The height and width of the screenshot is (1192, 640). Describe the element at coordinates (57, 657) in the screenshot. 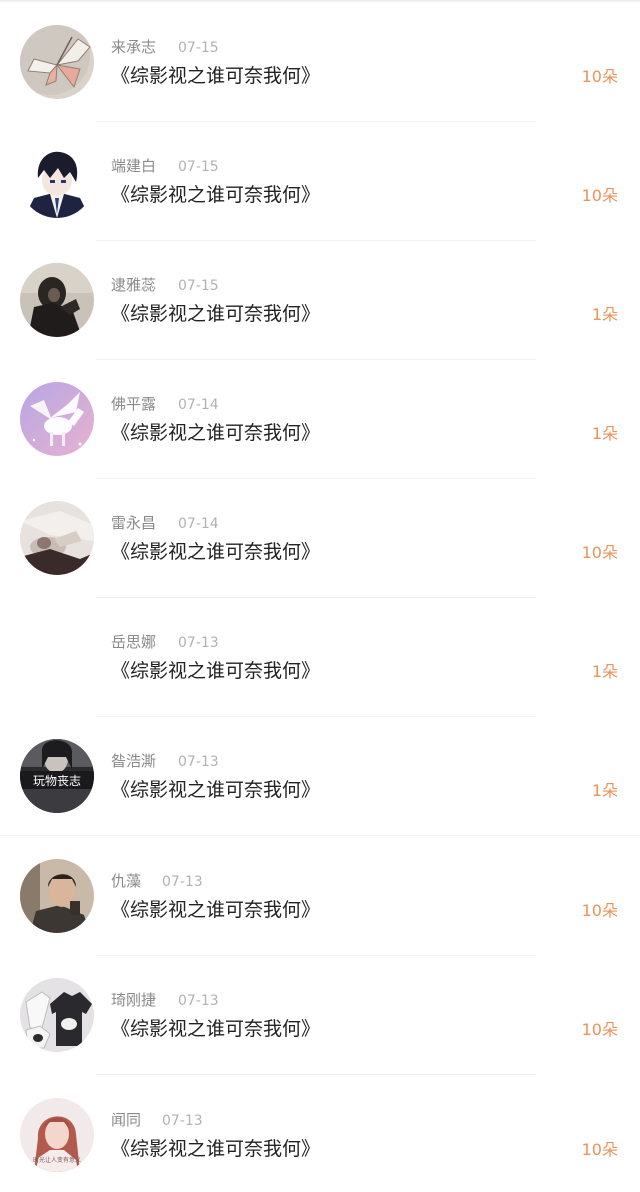

I see `blank-avatar` at that location.